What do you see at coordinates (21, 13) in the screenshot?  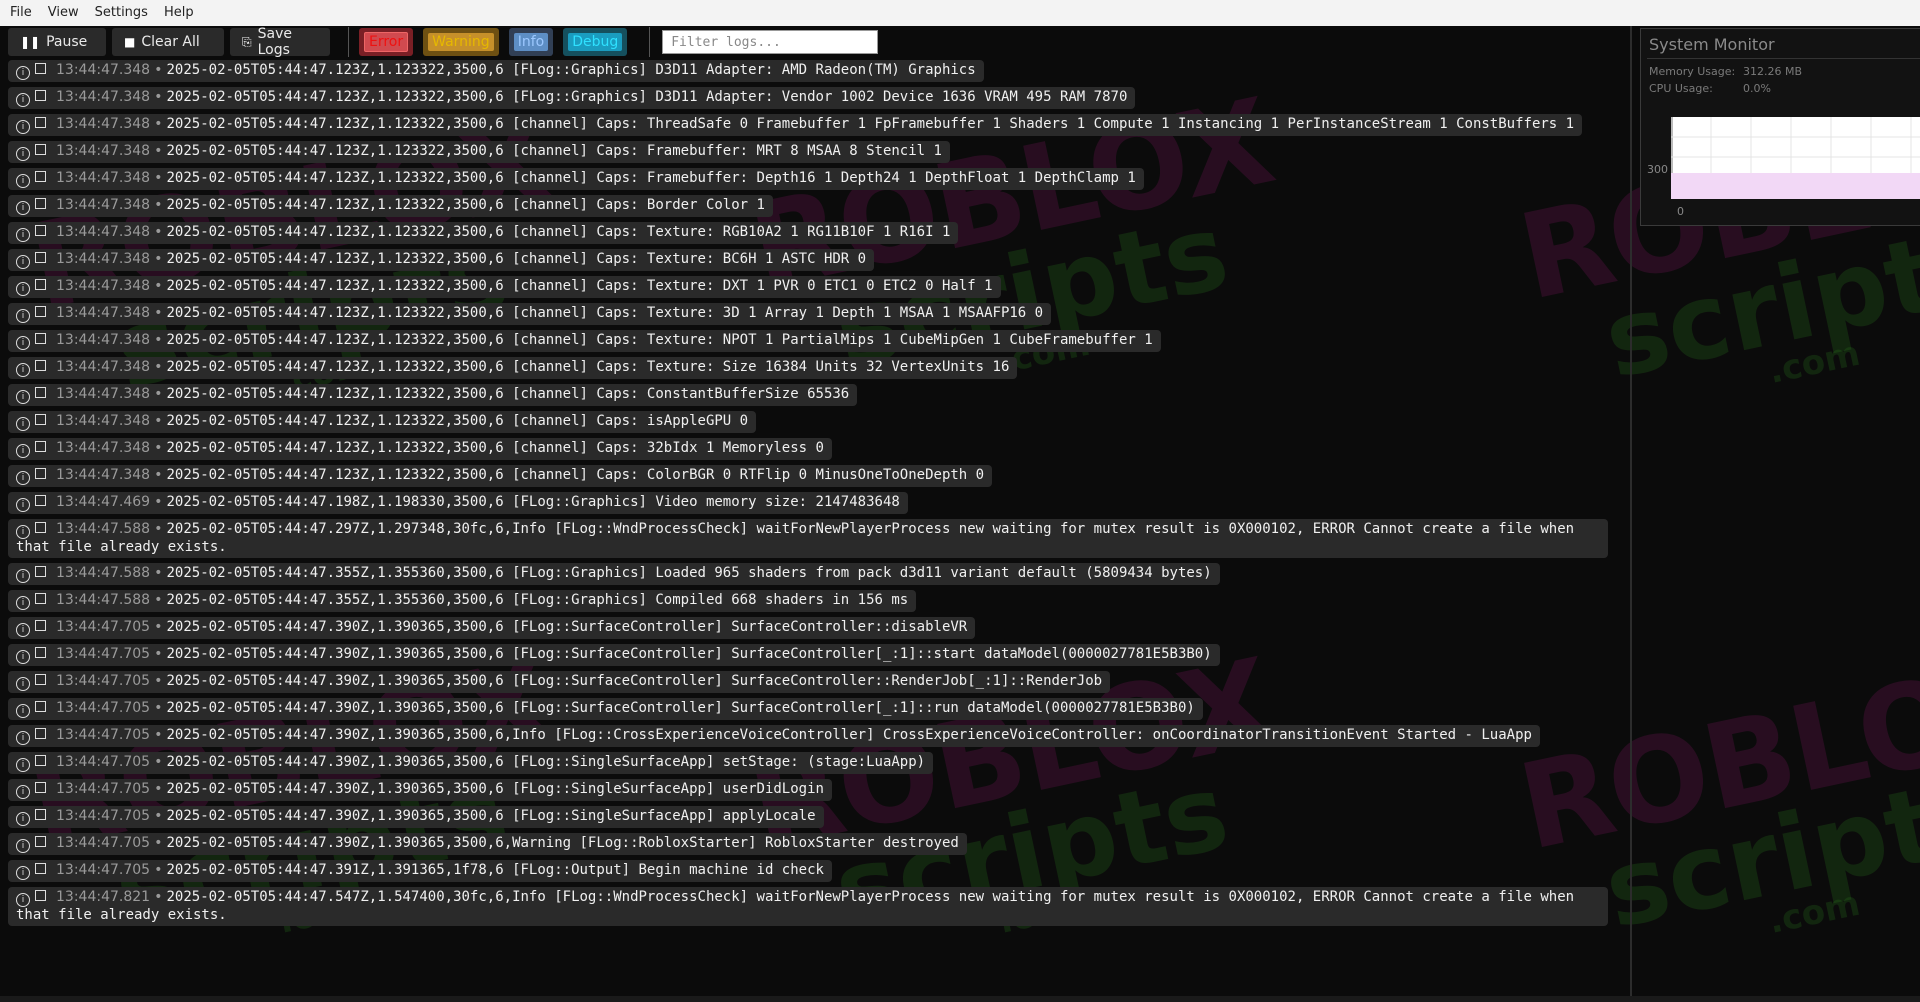 I see `menu-file: File` at bounding box center [21, 13].